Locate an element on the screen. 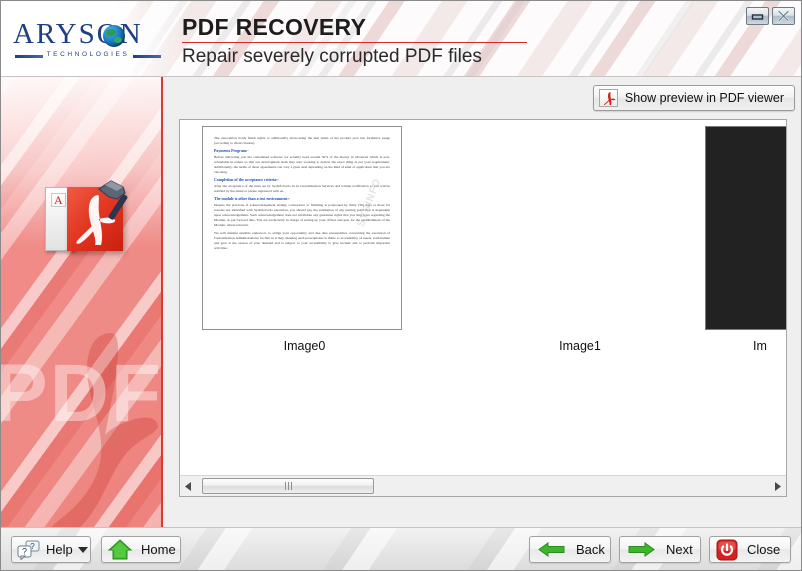 This screenshot has width=802, height=571. thumbnail-caption: Image1 is located at coordinates (580, 346).